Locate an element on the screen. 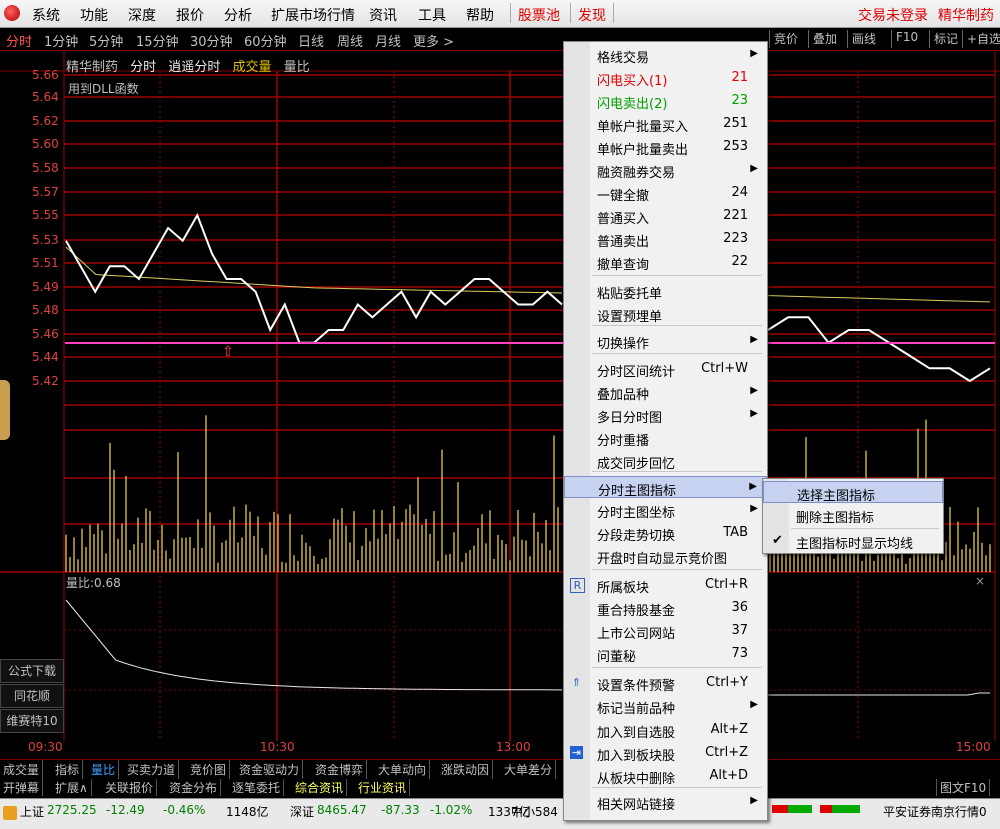  tab-volume: 成交量 is located at coordinates (22, 770).